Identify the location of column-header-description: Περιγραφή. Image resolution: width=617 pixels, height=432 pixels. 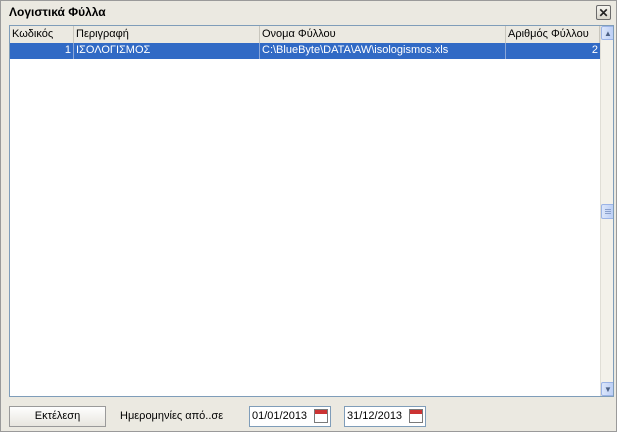
(167, 34).